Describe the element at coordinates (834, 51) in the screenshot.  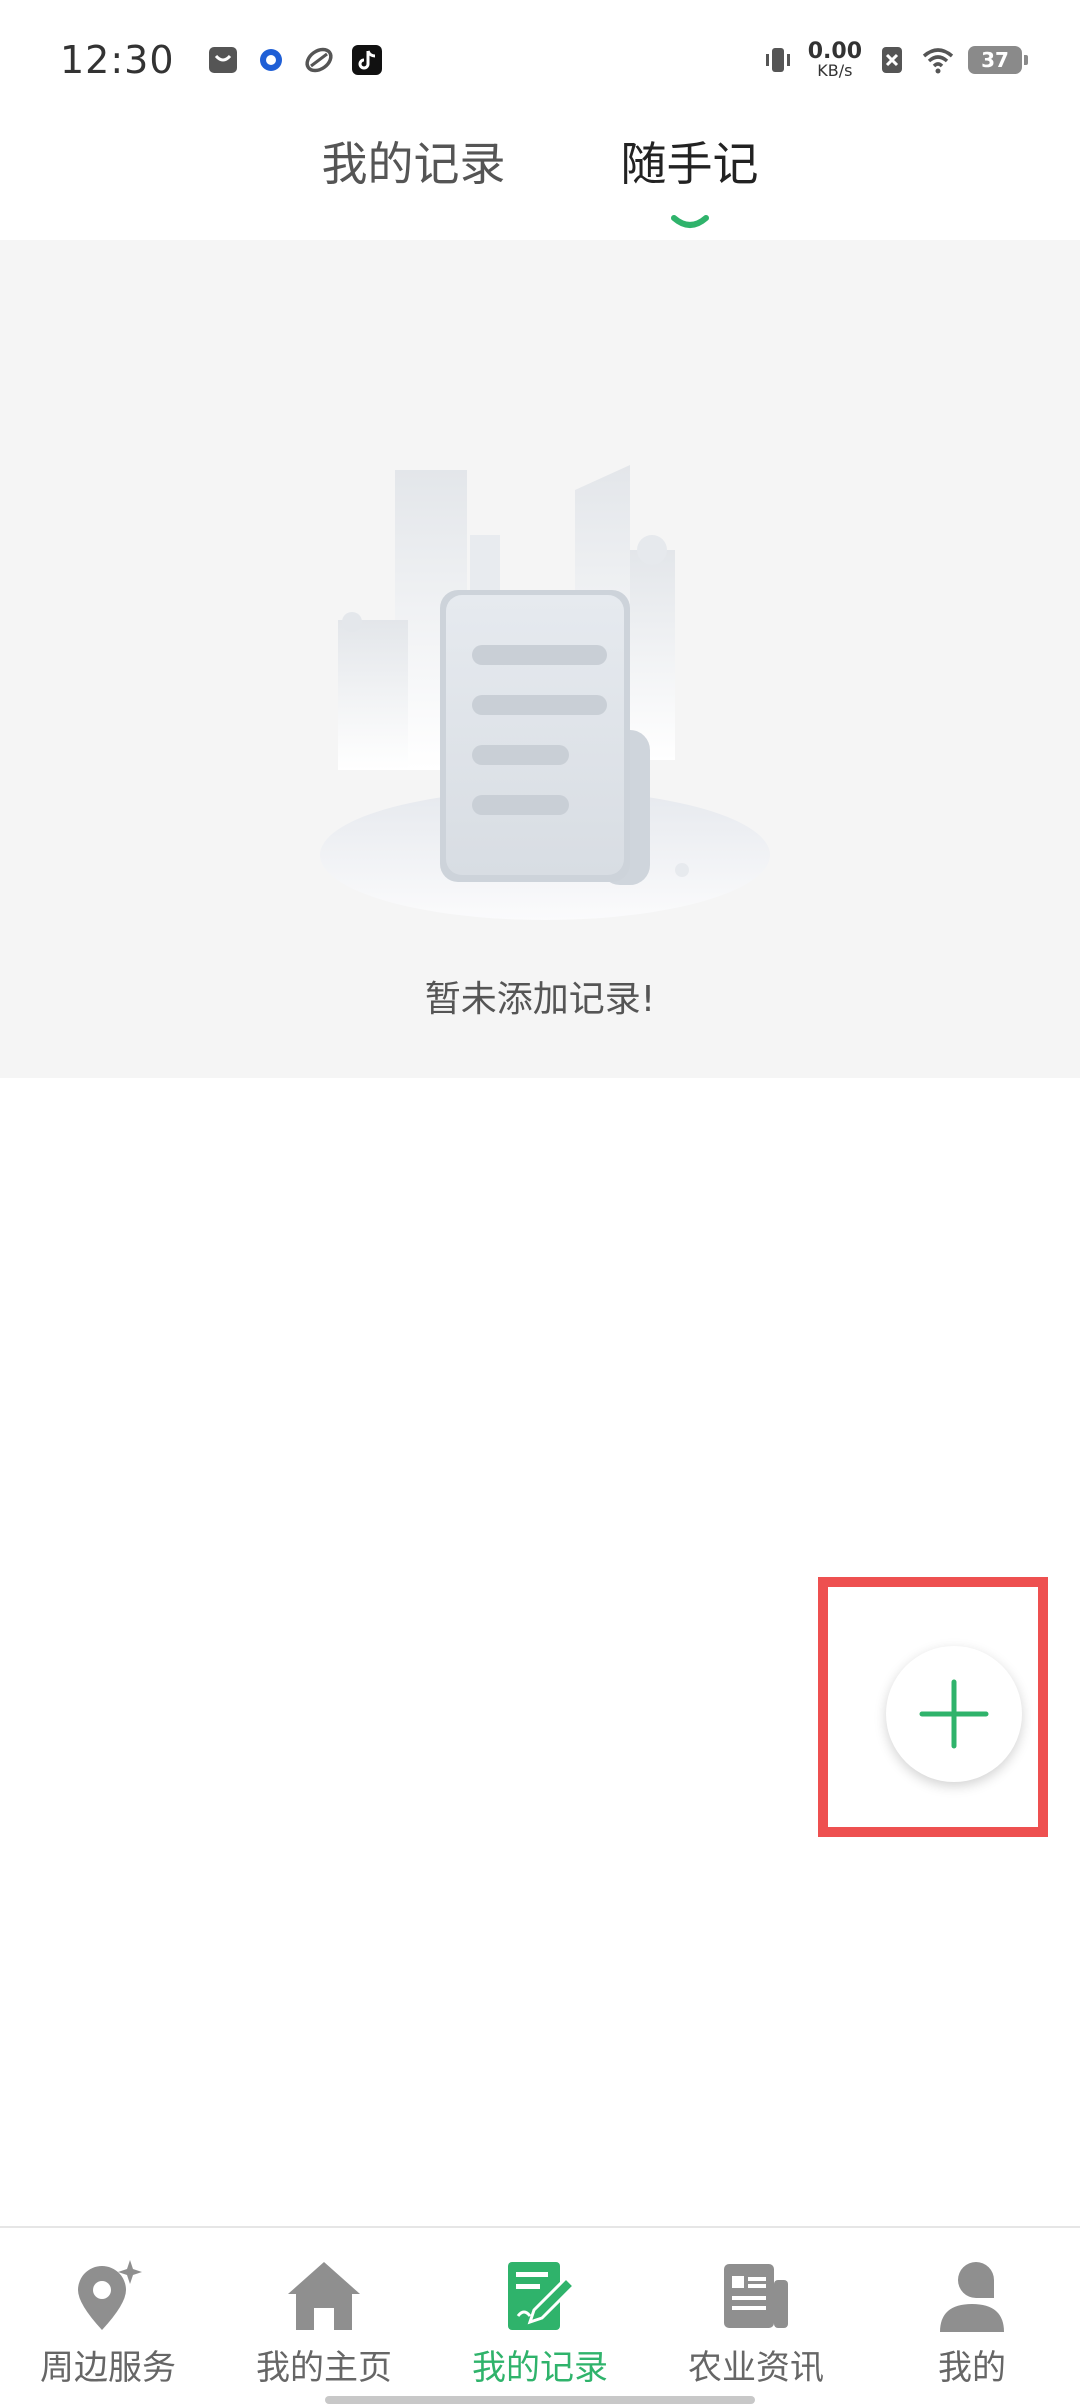
I see `net-speed-value: 0.00` at that location.